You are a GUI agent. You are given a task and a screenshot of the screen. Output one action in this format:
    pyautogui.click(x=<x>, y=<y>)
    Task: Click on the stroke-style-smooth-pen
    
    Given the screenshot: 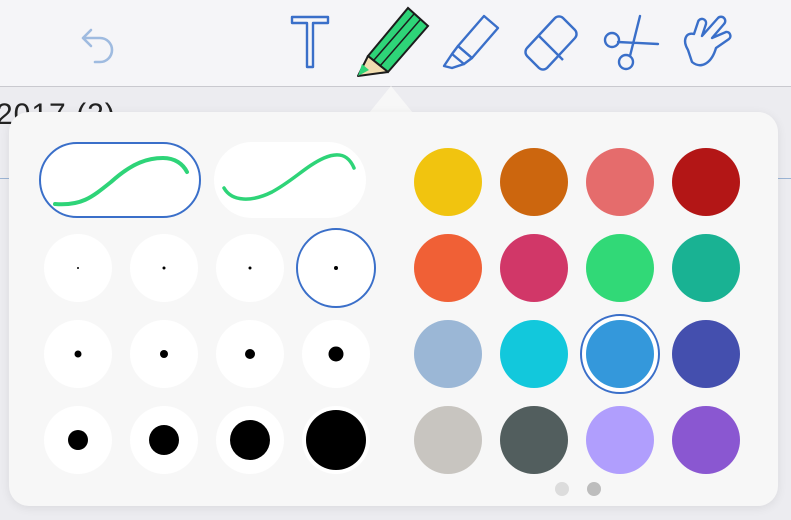 What is the action you would take?
    pyautogui.click(x=120, y=180)
    